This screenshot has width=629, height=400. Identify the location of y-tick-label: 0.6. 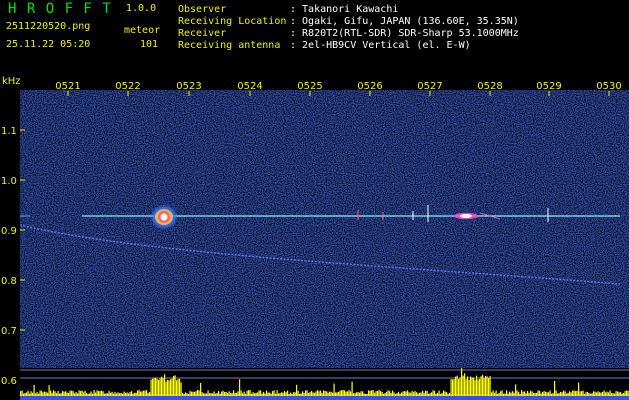
(9, 381).